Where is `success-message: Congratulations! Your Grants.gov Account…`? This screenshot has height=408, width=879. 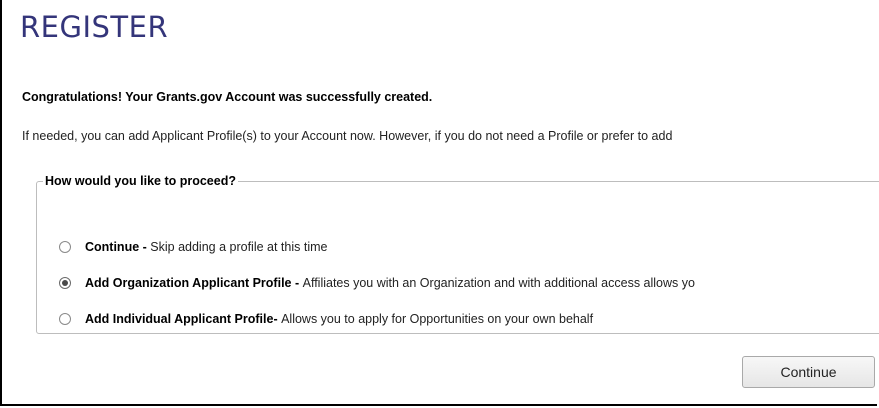 success-message: Congratulations! Your Grants.gov Account… is located at coordinates (227, 97).